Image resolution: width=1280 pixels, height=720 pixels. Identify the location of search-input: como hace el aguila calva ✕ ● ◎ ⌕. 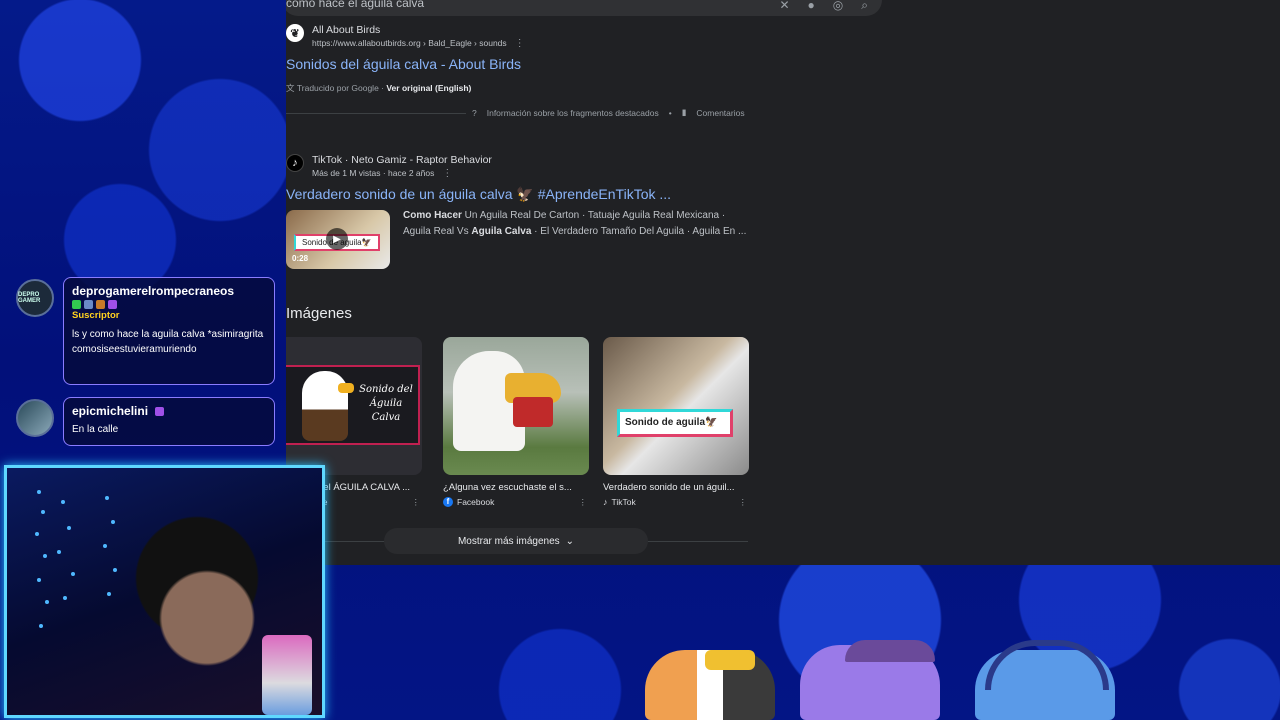
(584, 8).